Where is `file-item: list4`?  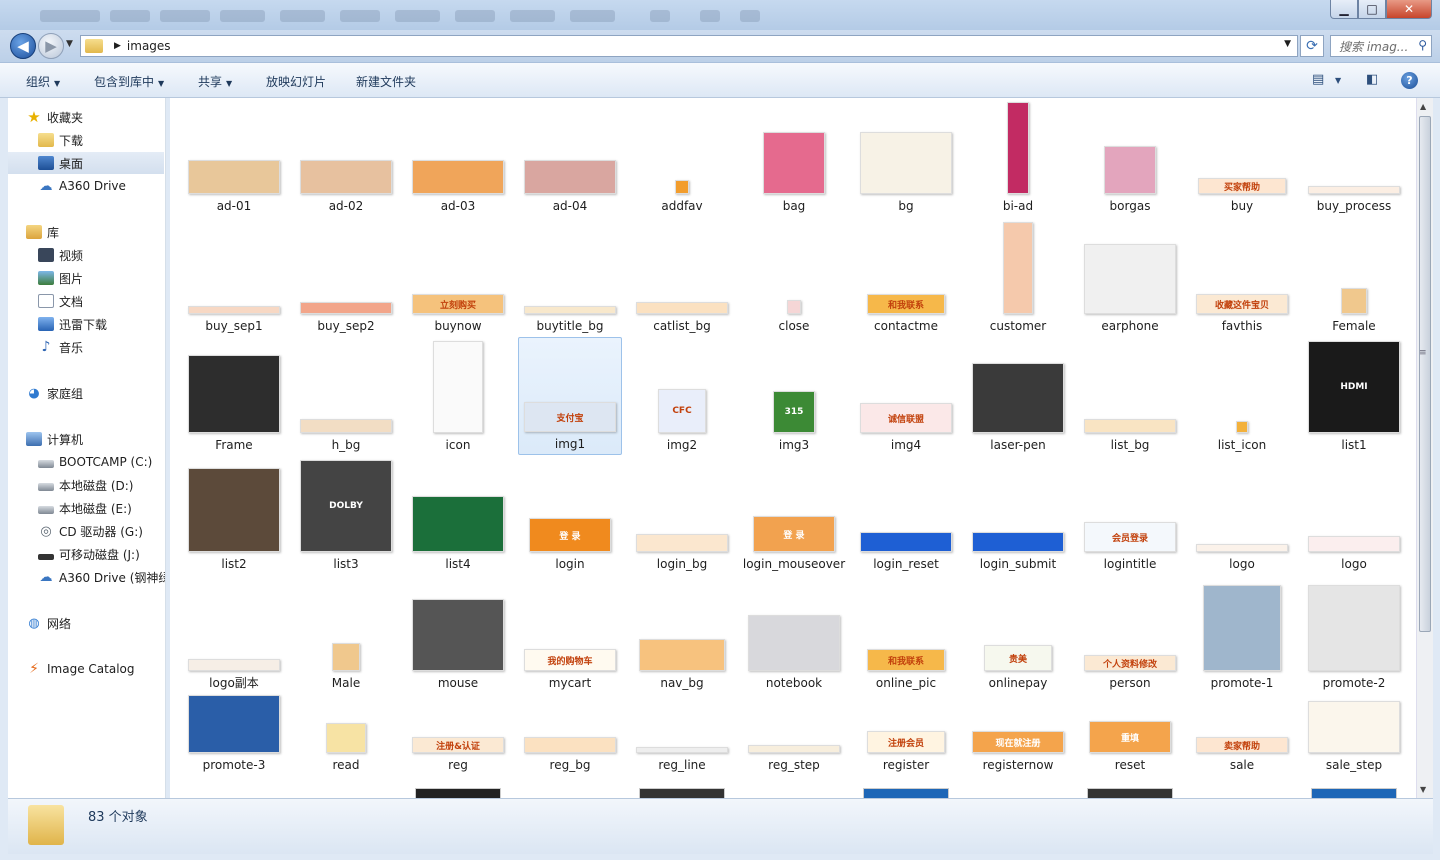 file-item: list4 is located at coordinates (458, 515).